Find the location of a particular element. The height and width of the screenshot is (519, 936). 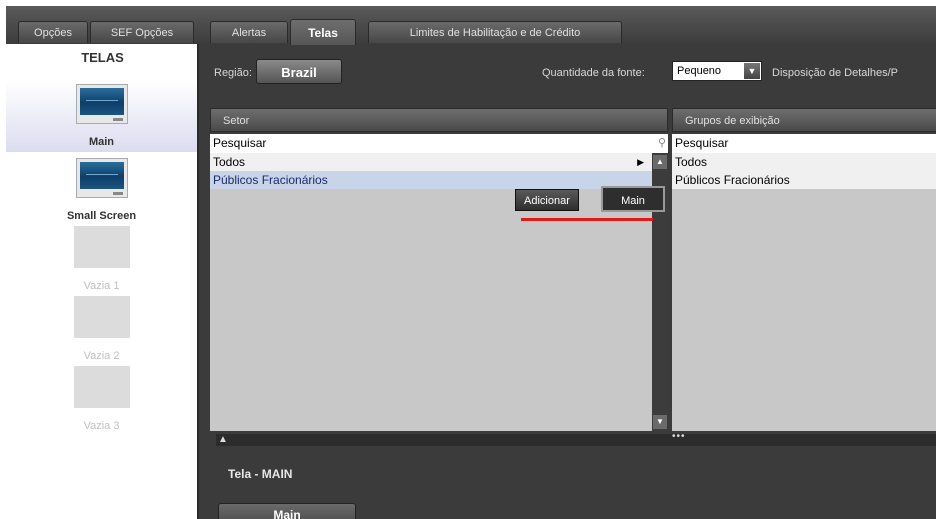

chevron-right-icon: ▶ is located at coordinates (640, 162).